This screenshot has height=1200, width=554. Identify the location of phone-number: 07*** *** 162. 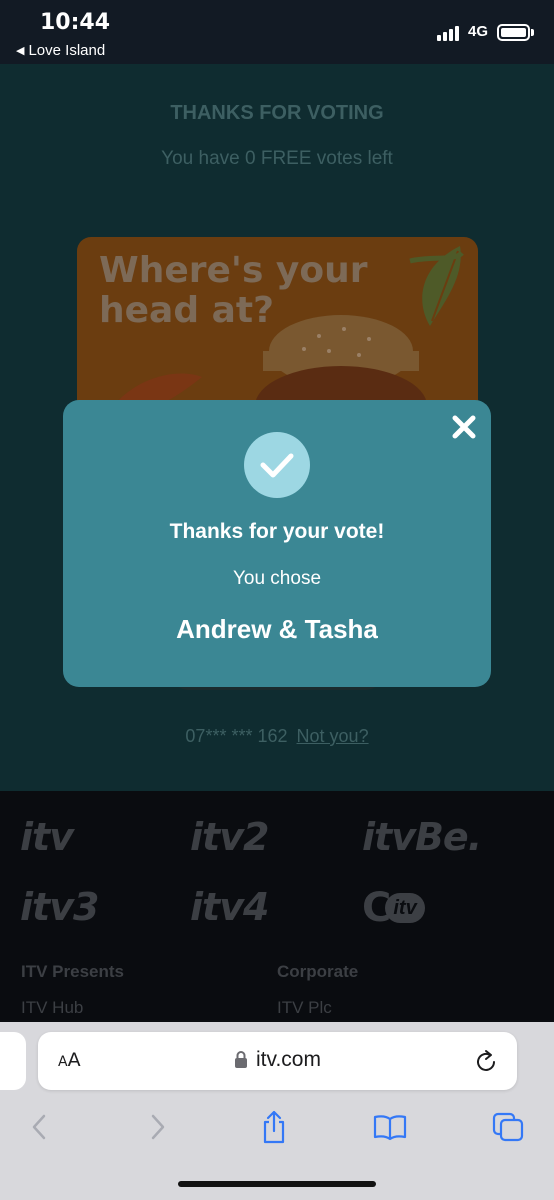
(236, 736).